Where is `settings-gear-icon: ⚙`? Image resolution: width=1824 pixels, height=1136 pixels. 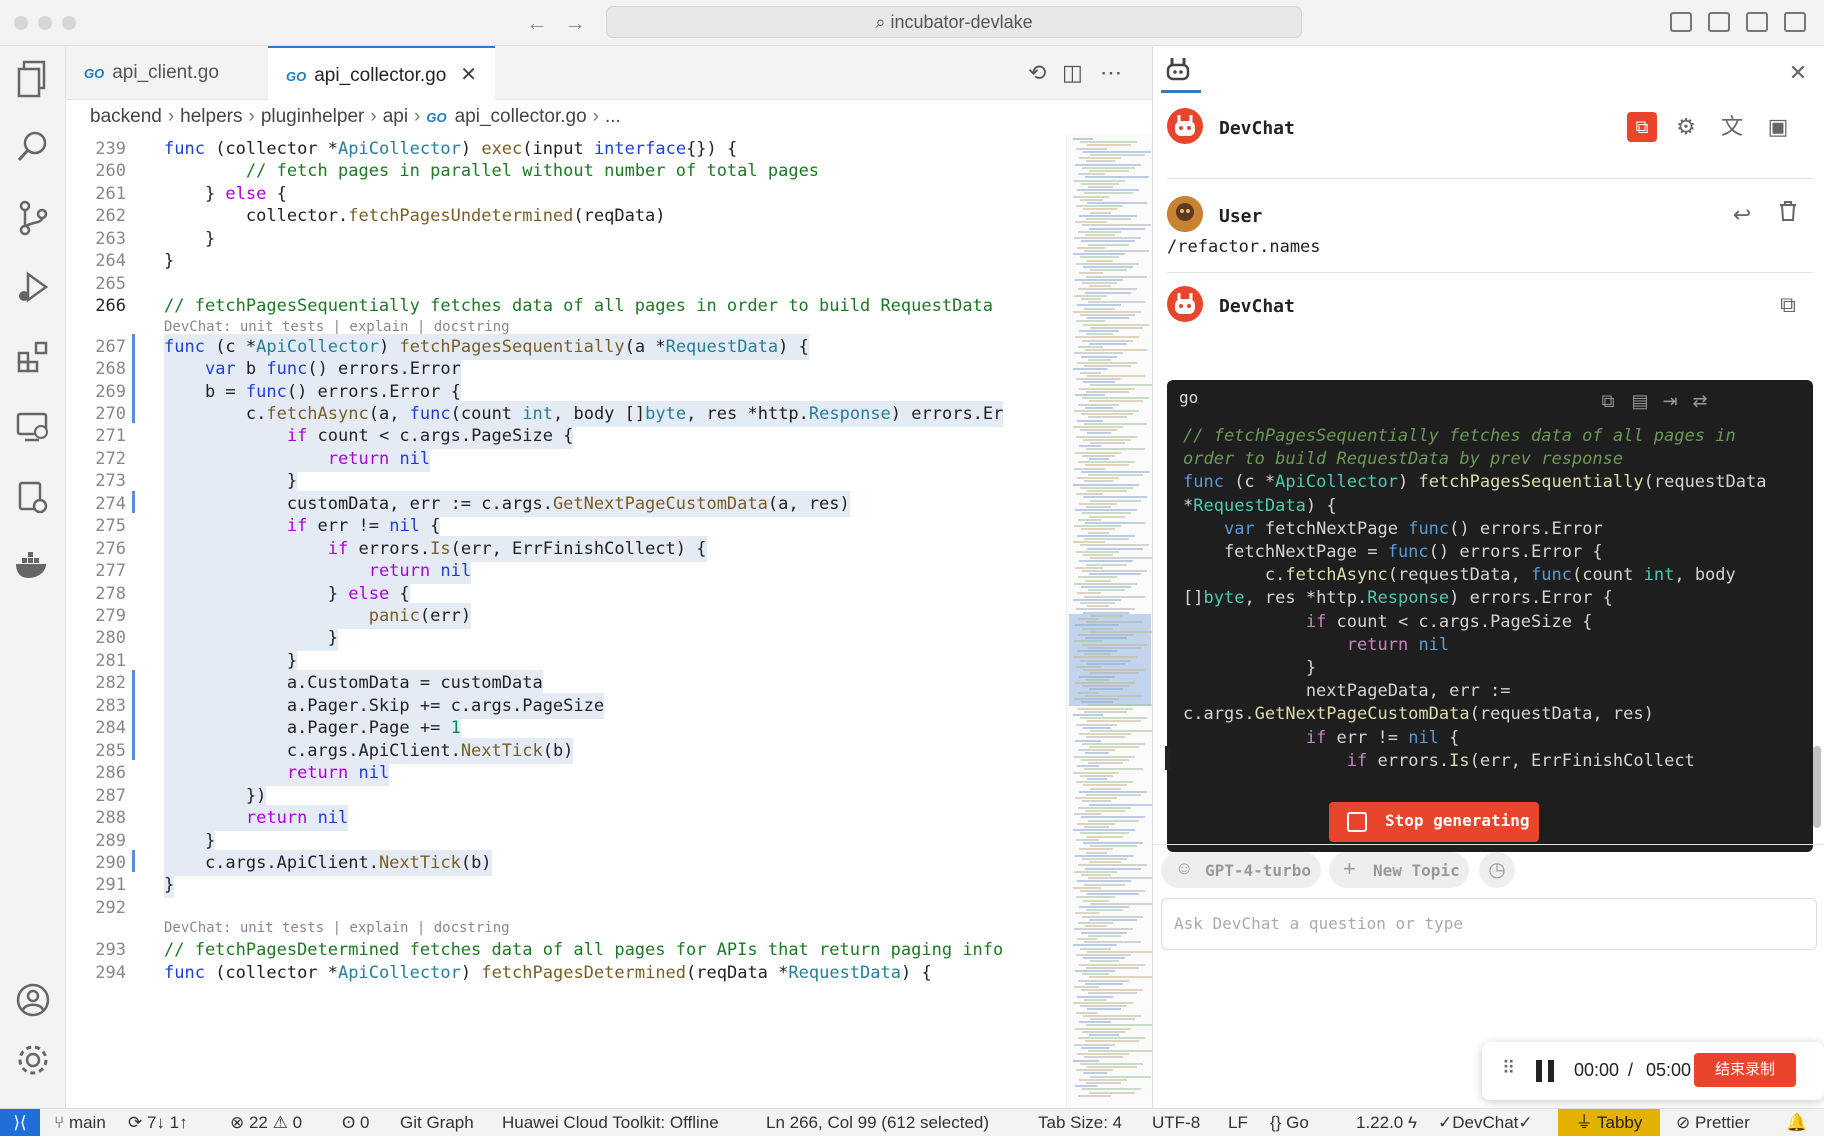
settings-gear-icon: ⚙ is located at coordinates (1686, 127).